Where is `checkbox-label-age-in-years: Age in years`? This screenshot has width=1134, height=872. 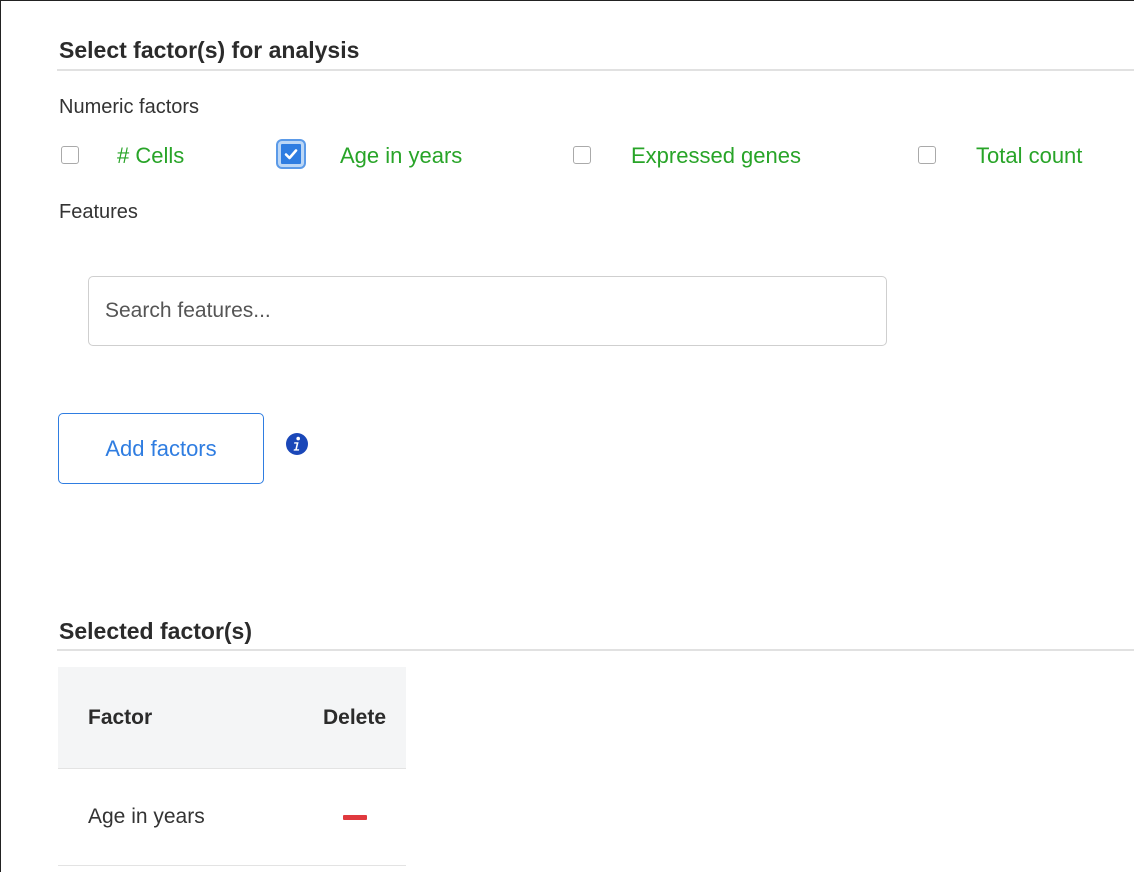 checkbox-label-age-in-years: Age in years is located at coordinates (401, 156).